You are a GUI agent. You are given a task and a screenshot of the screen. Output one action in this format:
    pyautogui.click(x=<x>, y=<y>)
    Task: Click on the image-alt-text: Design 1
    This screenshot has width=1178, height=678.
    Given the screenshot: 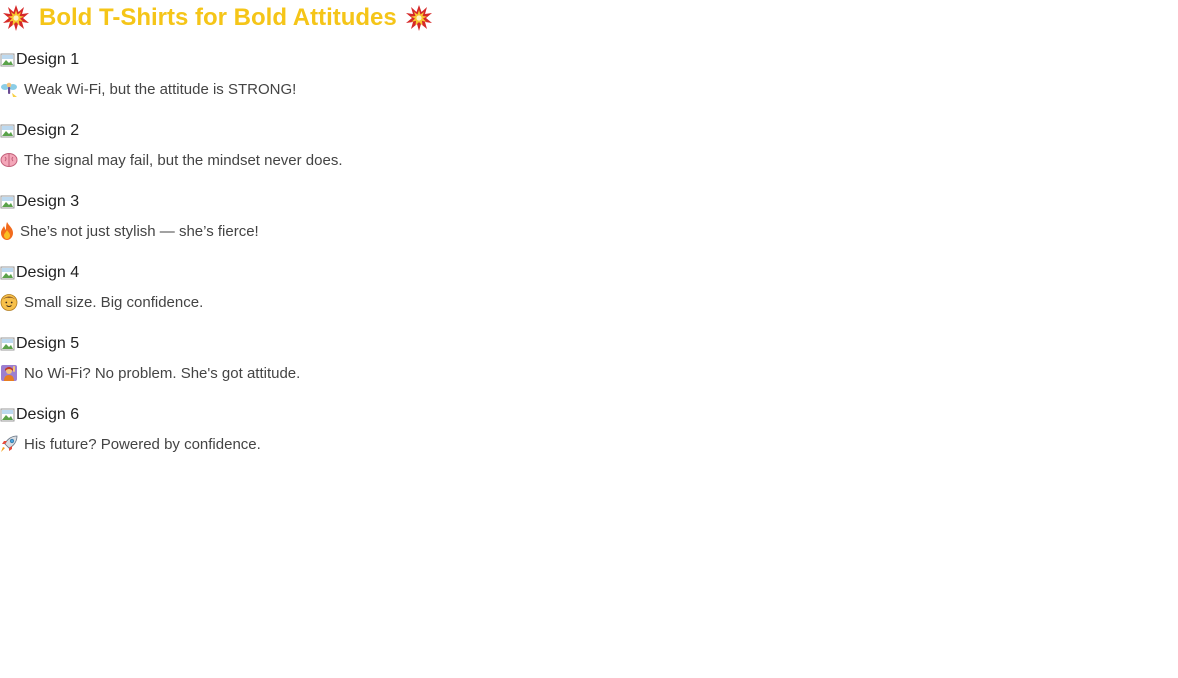 What is the action you would take?
    pyautogui.click(x=48, y=59)
    